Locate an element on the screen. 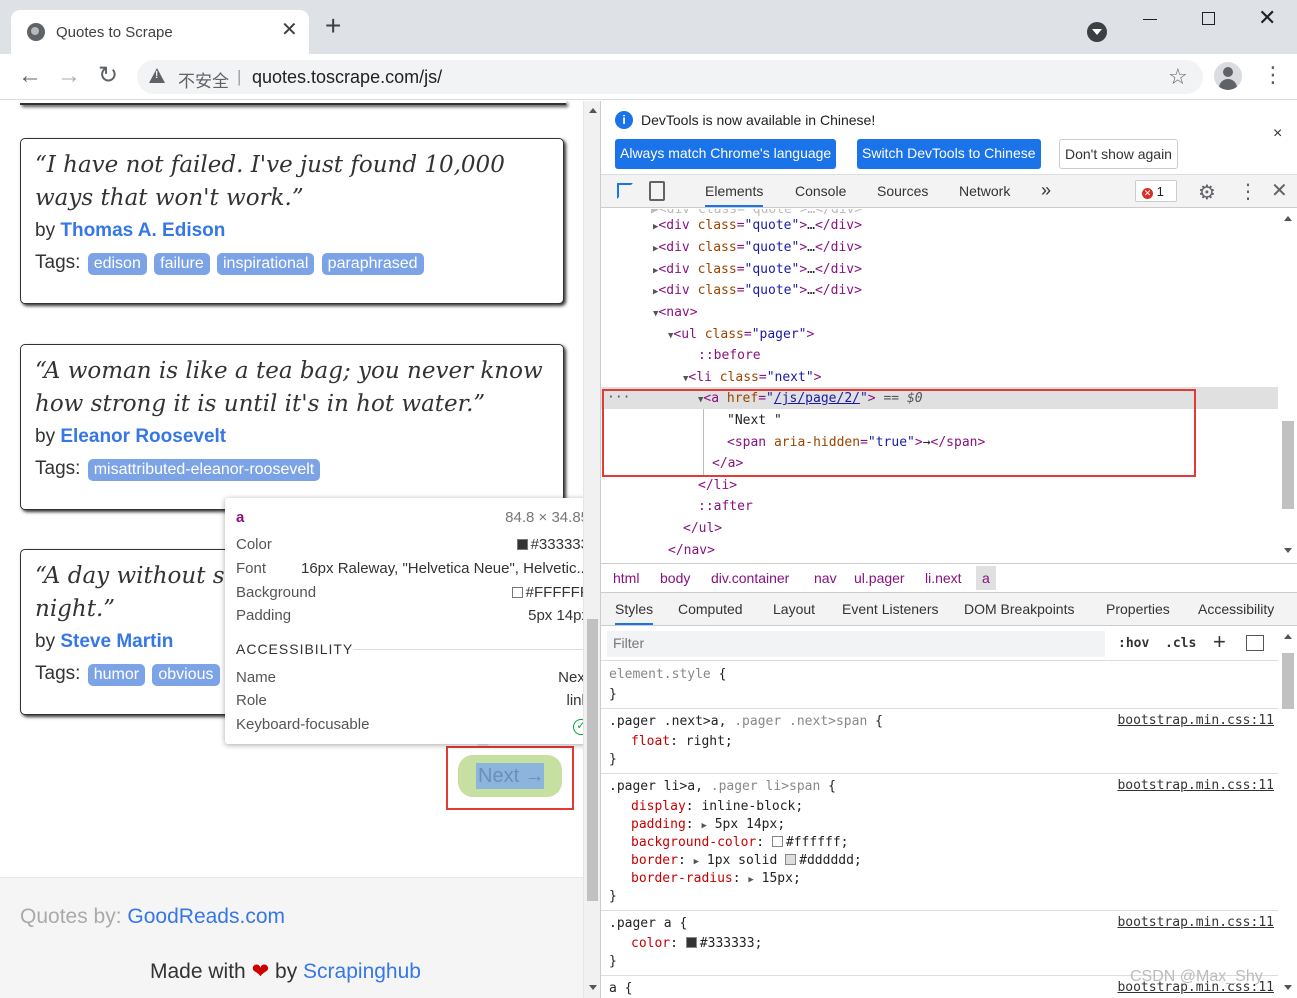 The width and height of the screenshot is (1297, 998). tag-link: failure is located at coordinates (182, 264).